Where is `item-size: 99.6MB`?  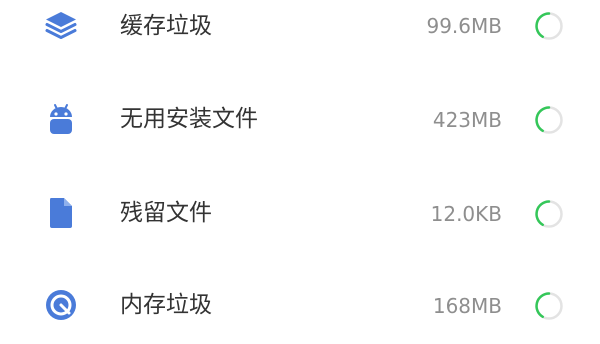
item-size: 99.6MB is located at coordinates (464, 26).